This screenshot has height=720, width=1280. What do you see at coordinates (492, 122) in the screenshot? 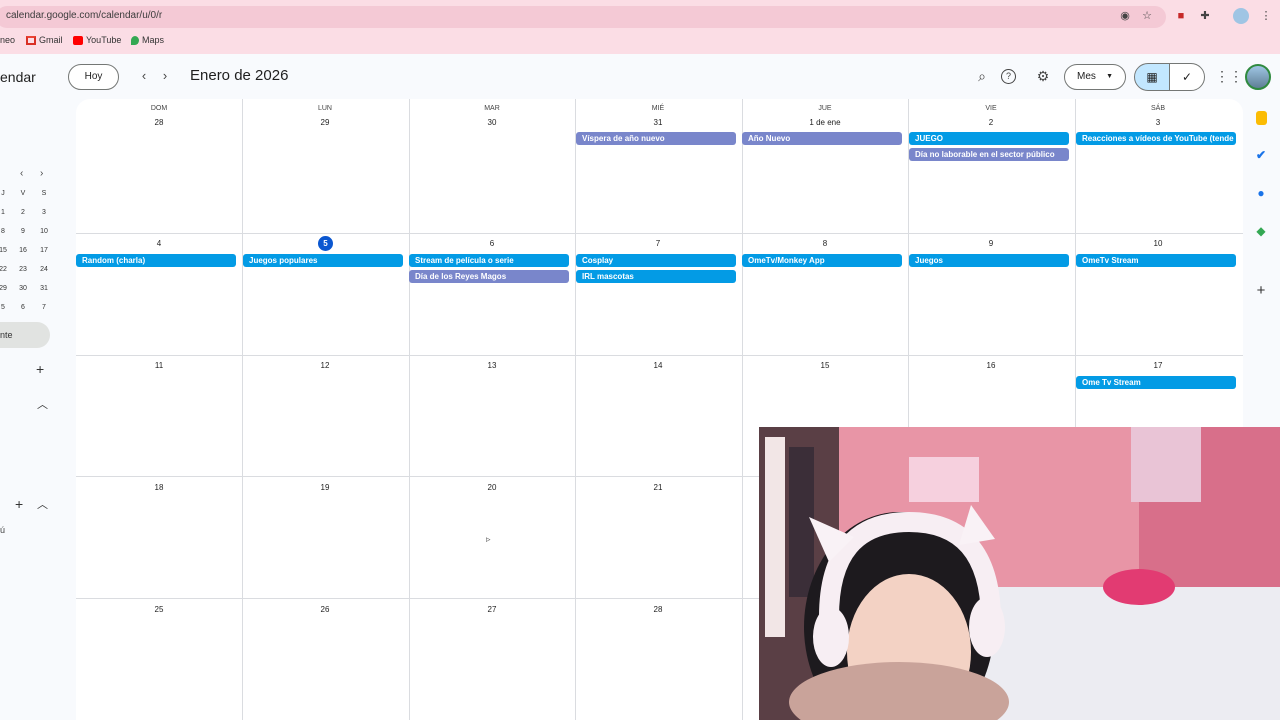
I see `day-number: 30` at bounding box center [492, 122].